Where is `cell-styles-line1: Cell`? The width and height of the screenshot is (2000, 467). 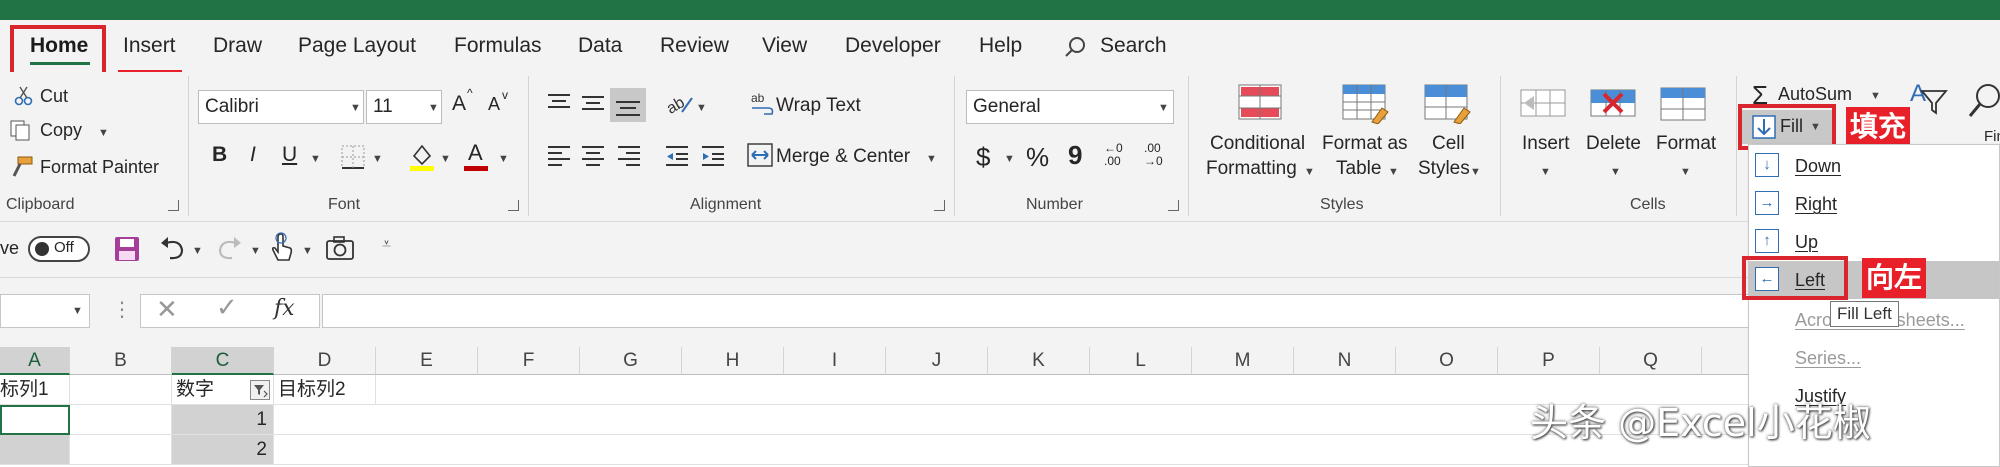
cell-styles-line1: Cell is located at coordinates (1448, 144).